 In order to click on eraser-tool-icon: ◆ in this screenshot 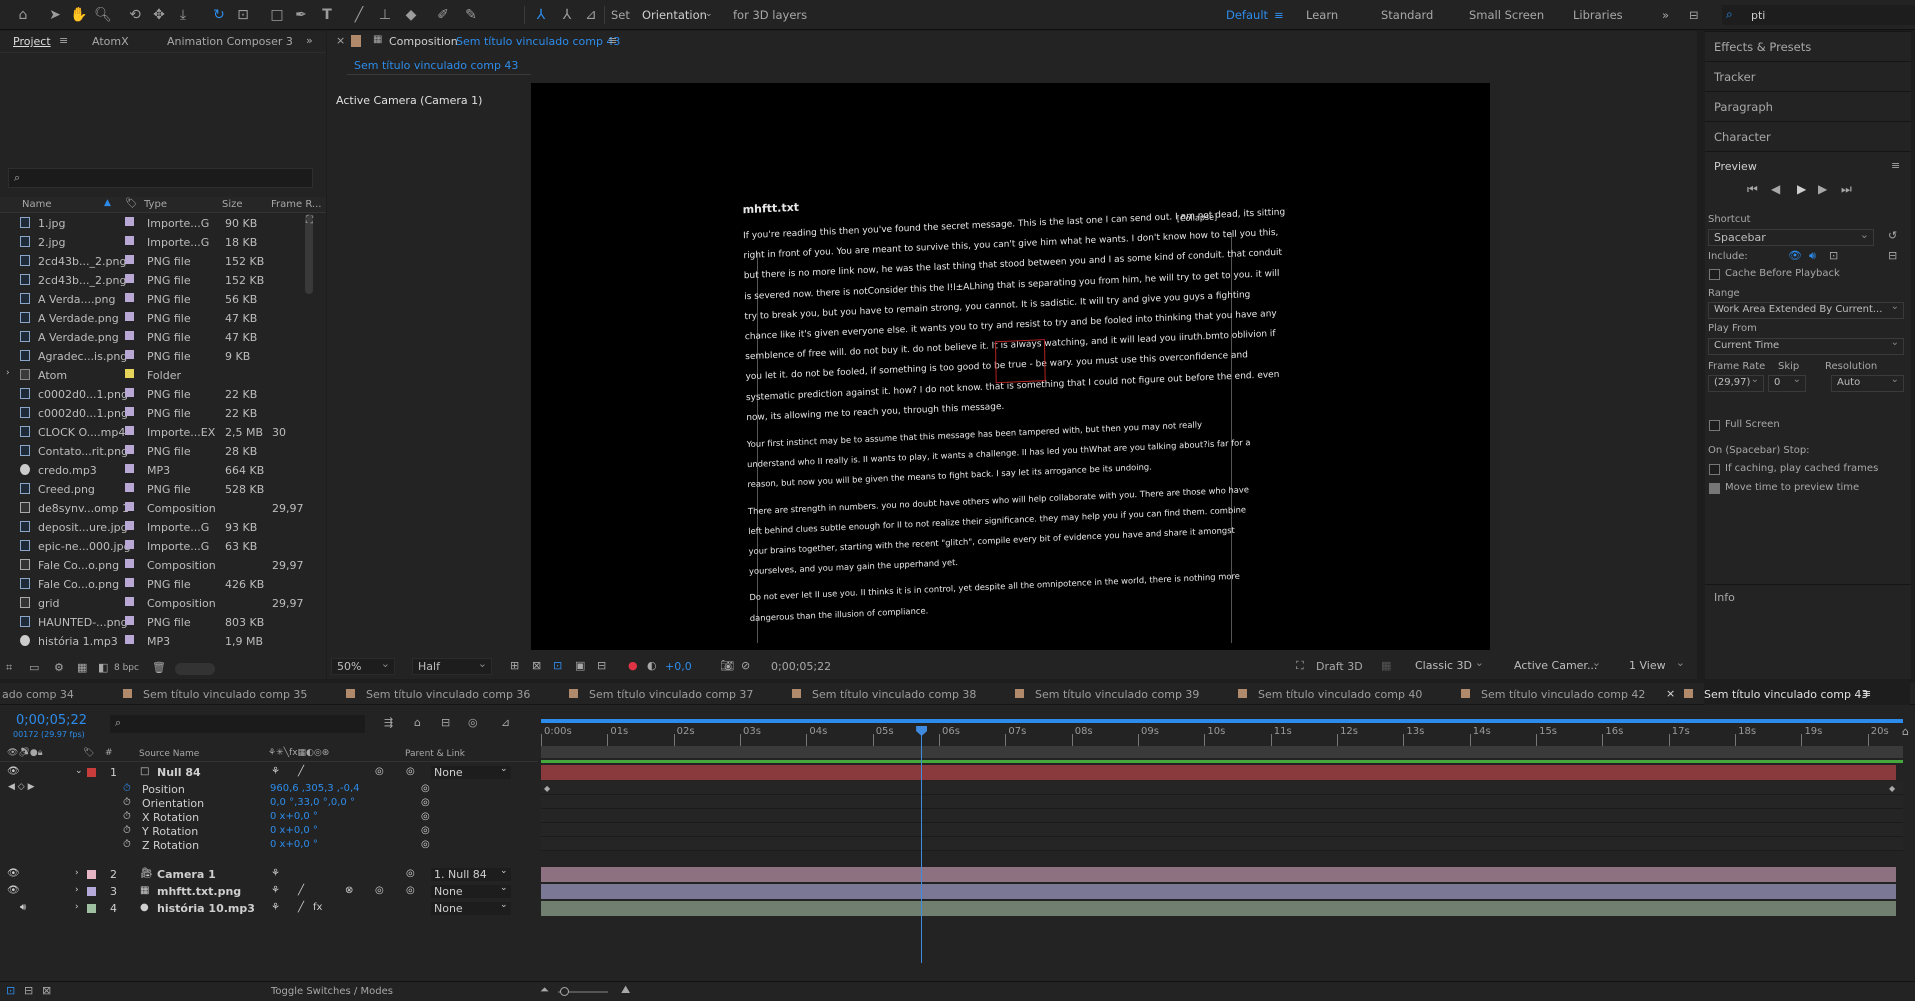, I will do `click(411, 15)`.